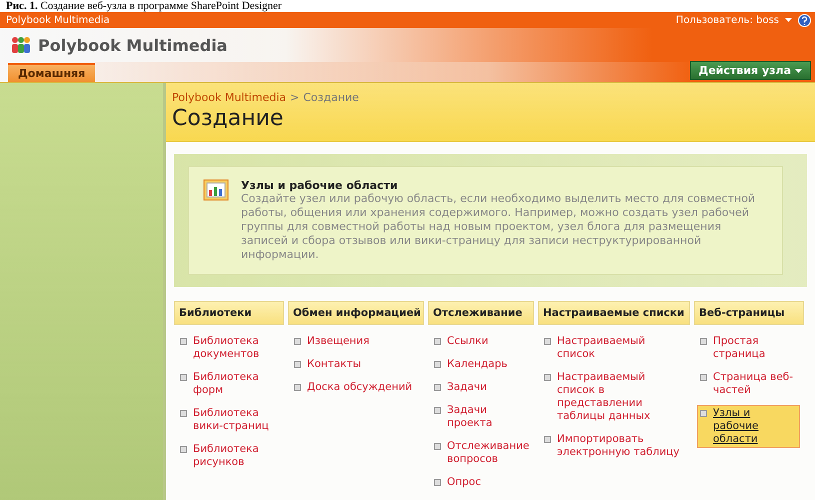 The image size is (815, 500). What do you see at coordinates (480, 387) in the screenshot?
I see `create-link: Задачи` at bounding box center [480, 387].